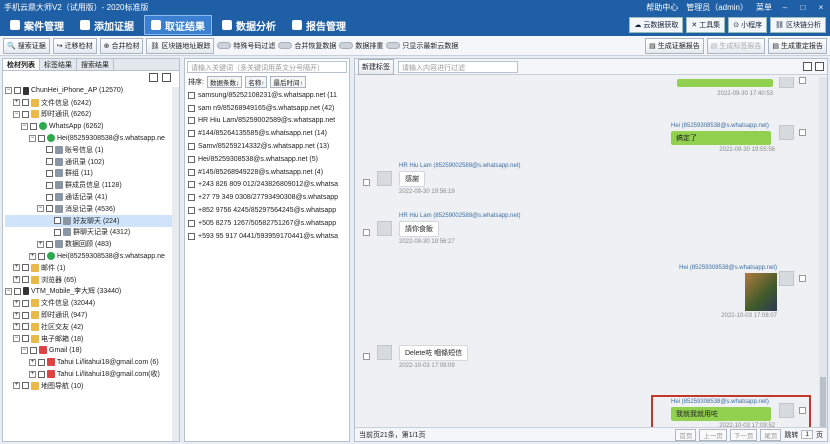 The height and width of the screenshot is (444, 830). I want to click on cloud-data-button: ☁ 云数据获取, so click(656, 25).